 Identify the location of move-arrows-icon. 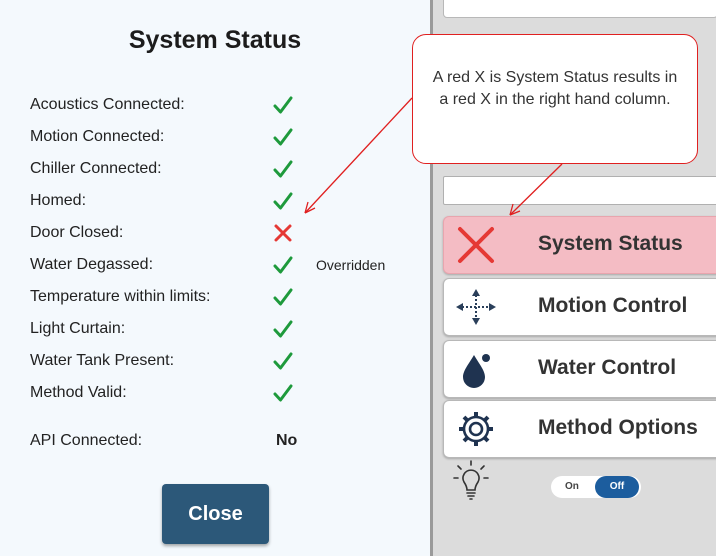
(476, 307).